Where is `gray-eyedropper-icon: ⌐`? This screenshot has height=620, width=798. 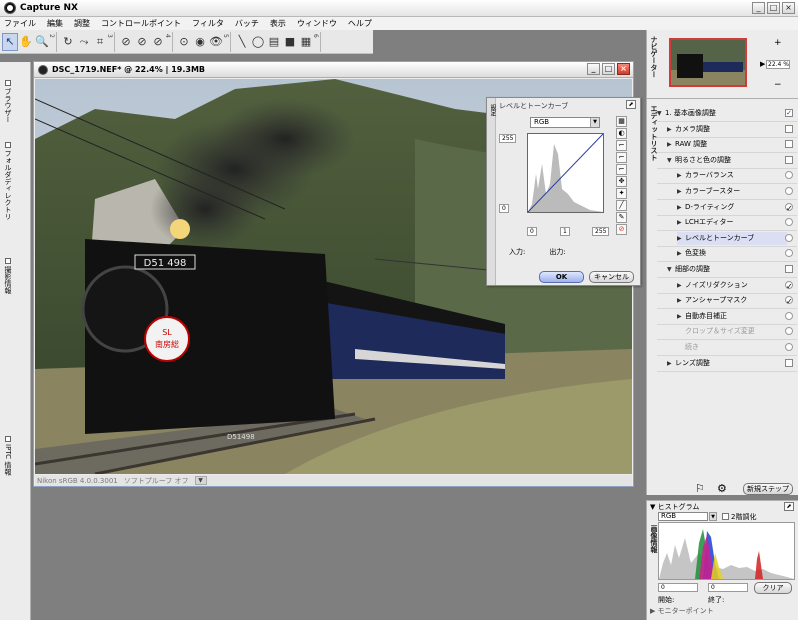 gray-eyedropper-icon: ⌐ is located at coordinates (621, 157).